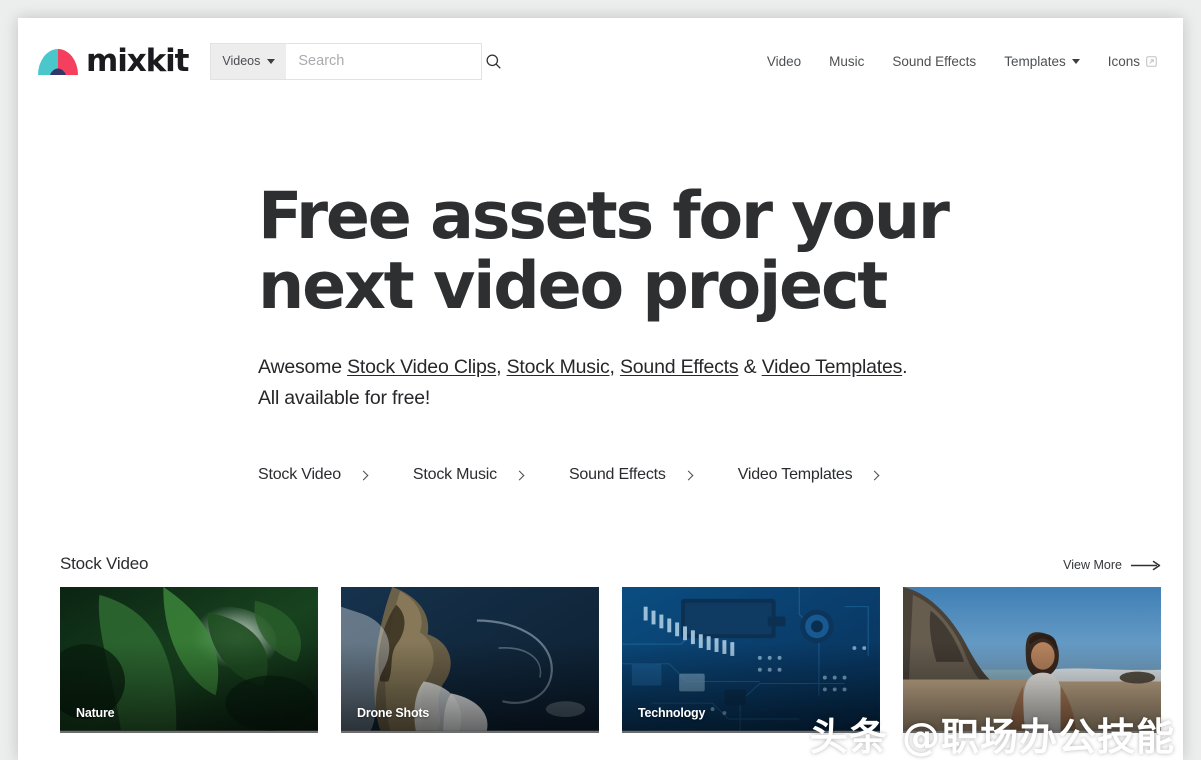 The image size is (1201, 760). What do you see at coordinates (393, 713) in the screenshot?
I see `card-label: Drone Shots` at bounding box center [393, 713].